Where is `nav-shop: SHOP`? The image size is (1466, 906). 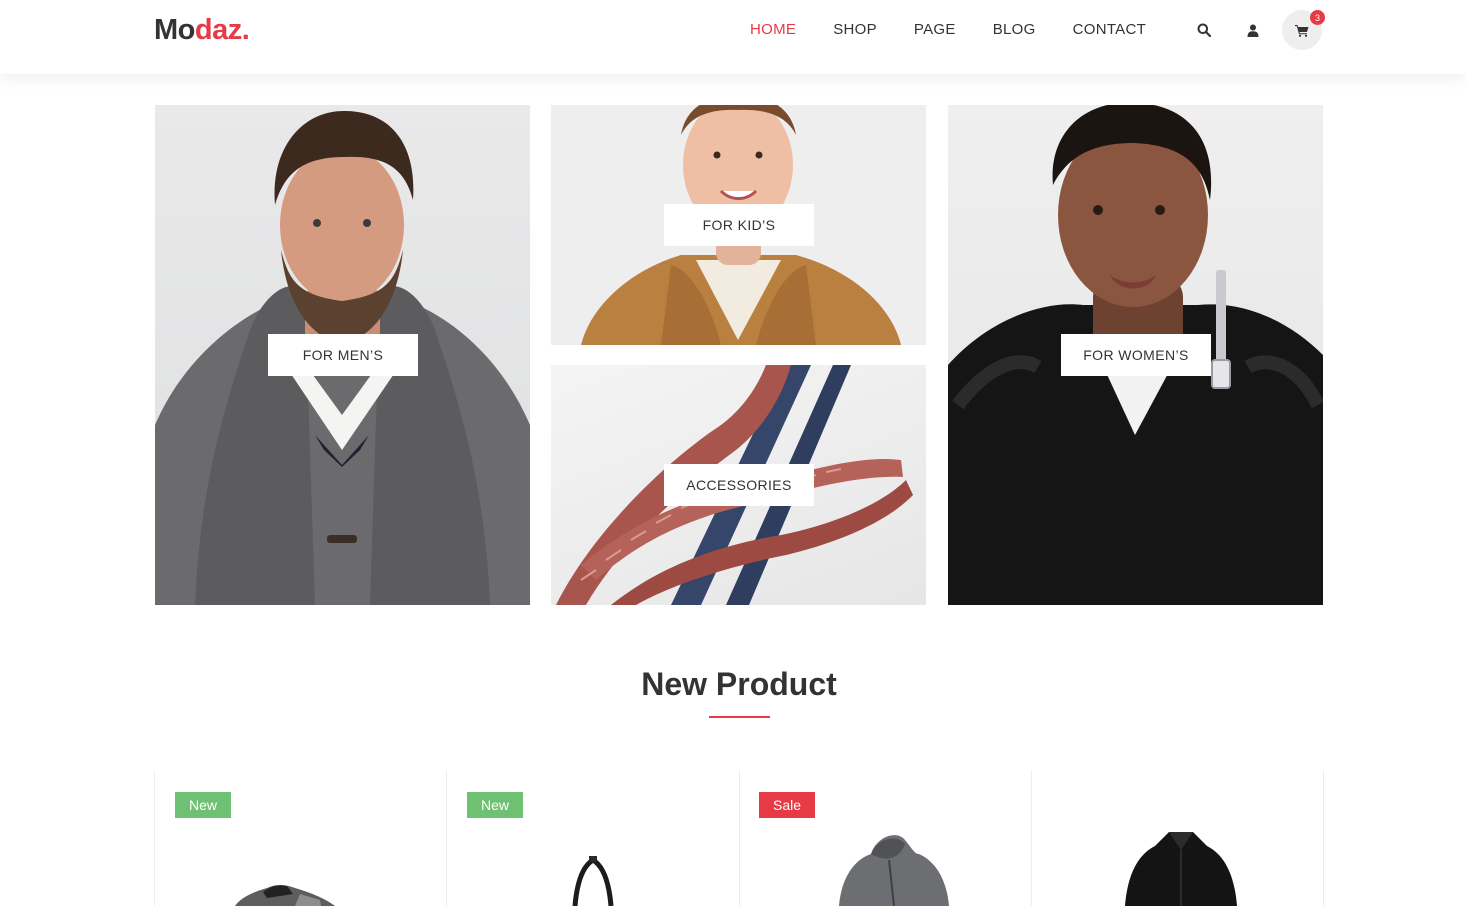
nav-shop: SHOP is located at coordinates (855, 29).